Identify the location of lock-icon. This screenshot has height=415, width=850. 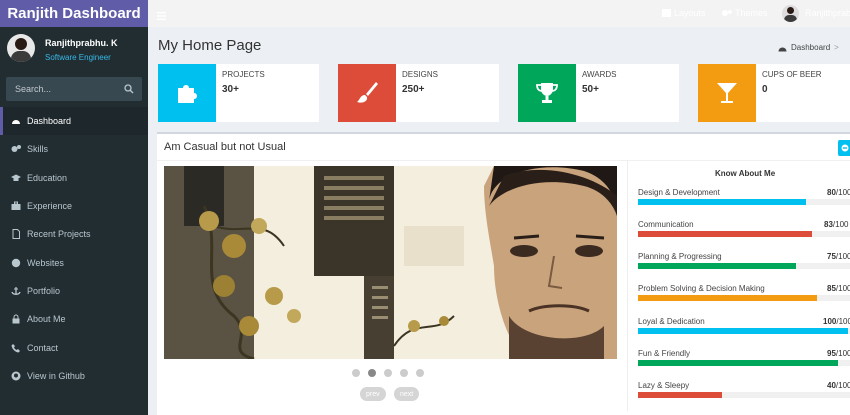
(16, 319).